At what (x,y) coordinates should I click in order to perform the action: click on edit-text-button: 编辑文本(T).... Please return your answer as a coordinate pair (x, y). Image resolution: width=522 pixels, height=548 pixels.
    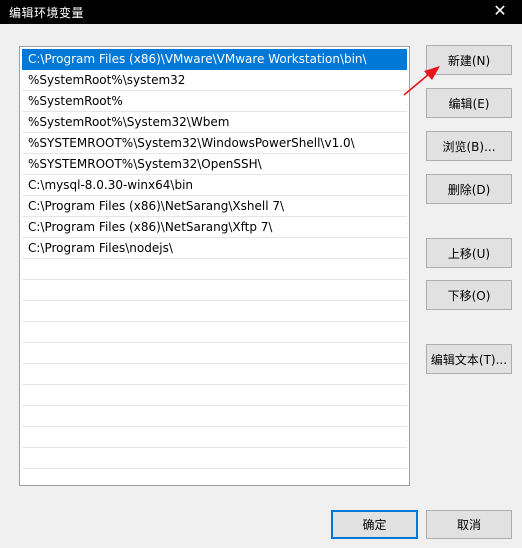
    Looking at the image, I should click on (469, 359).